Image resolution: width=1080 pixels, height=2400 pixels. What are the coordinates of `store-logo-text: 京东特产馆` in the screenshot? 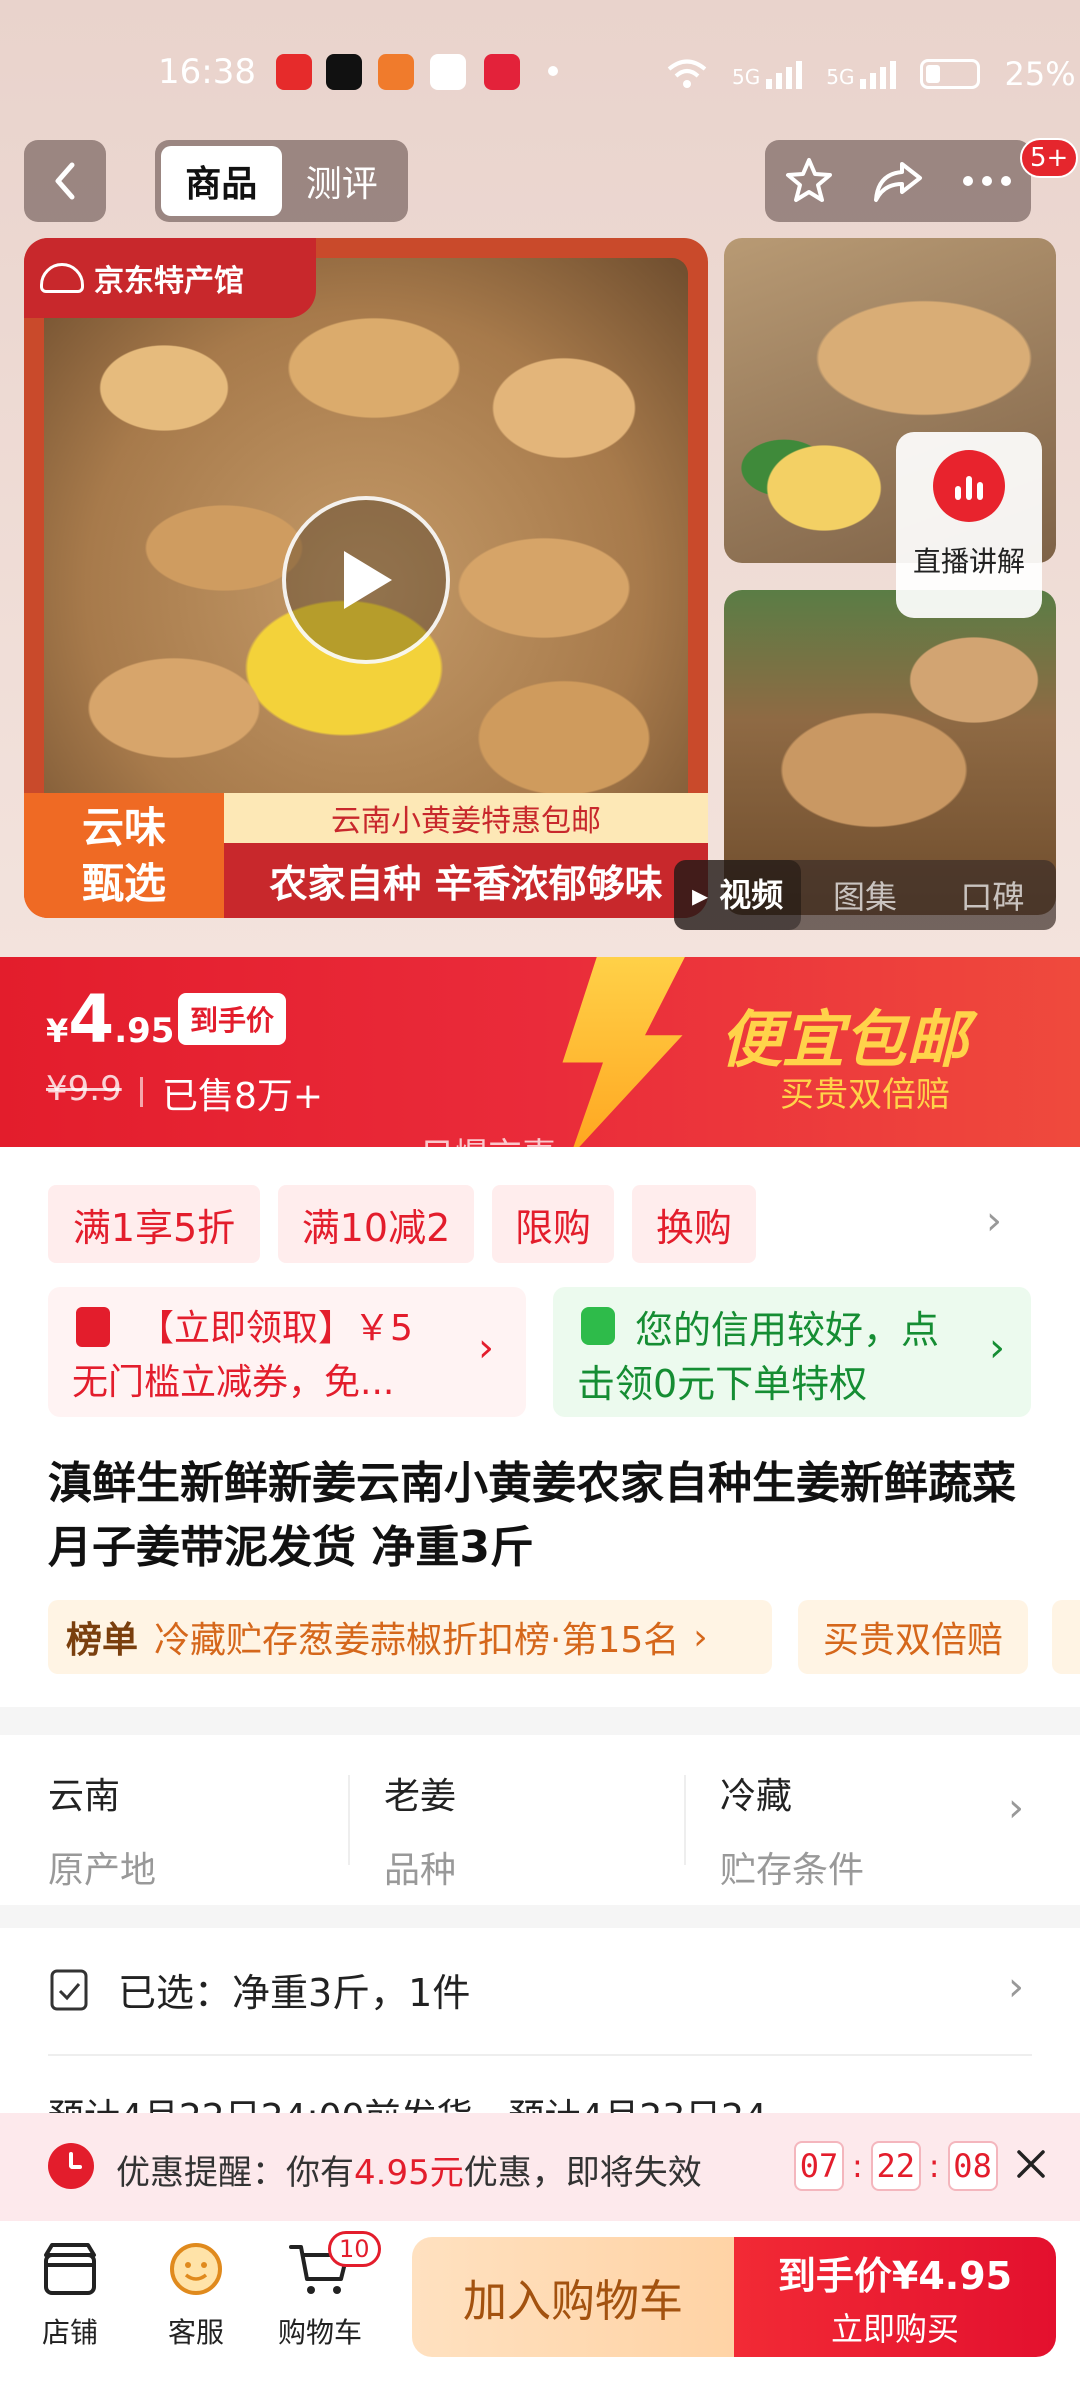 It's located at (169, 281).